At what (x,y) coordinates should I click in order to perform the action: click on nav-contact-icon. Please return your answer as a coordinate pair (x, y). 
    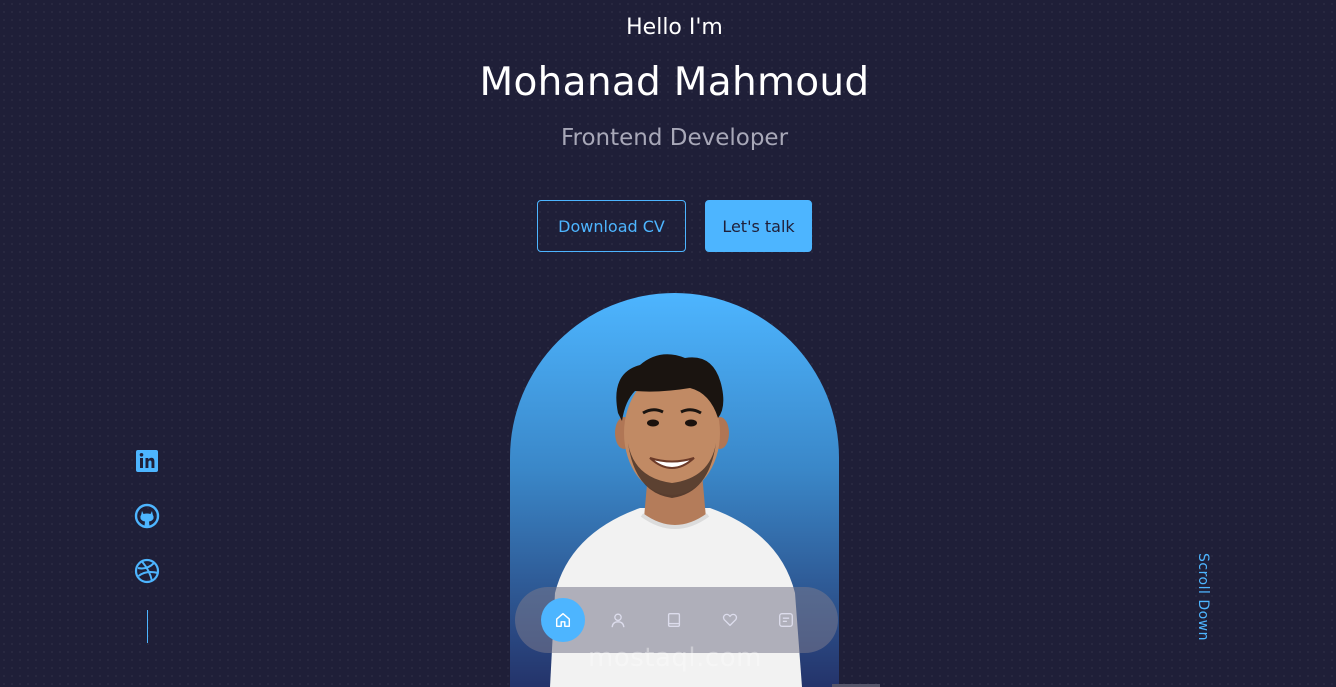
    Looking at the image, I should click on (786, 620).